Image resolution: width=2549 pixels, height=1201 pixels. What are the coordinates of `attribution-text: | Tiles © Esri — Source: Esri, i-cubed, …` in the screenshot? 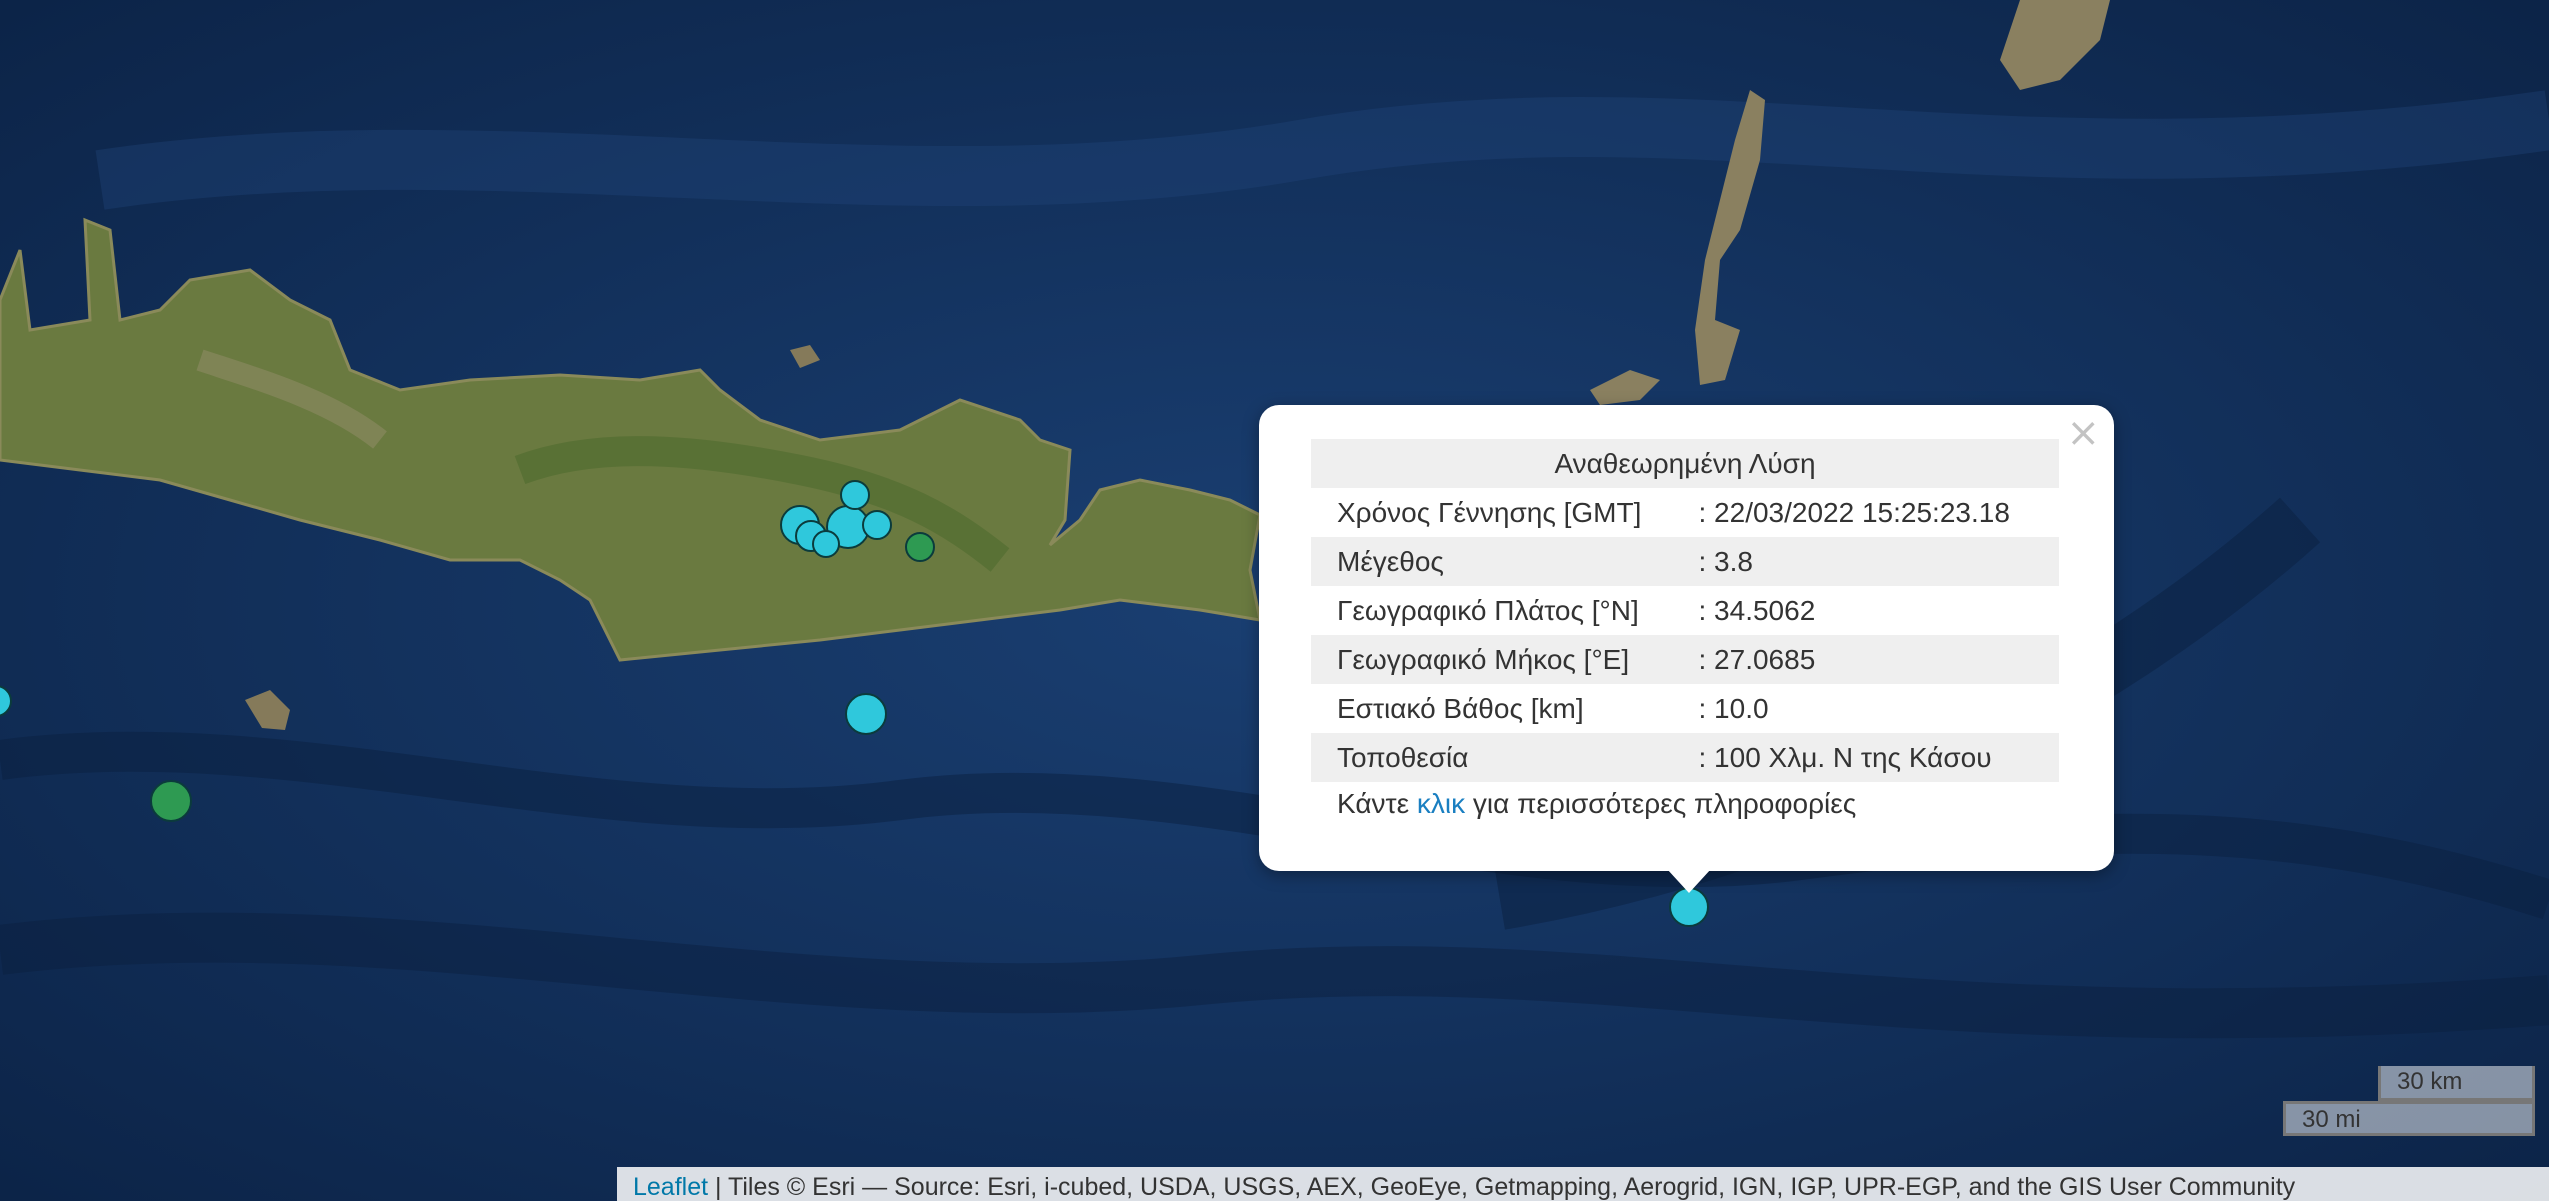 It's located at (1502, 1187).